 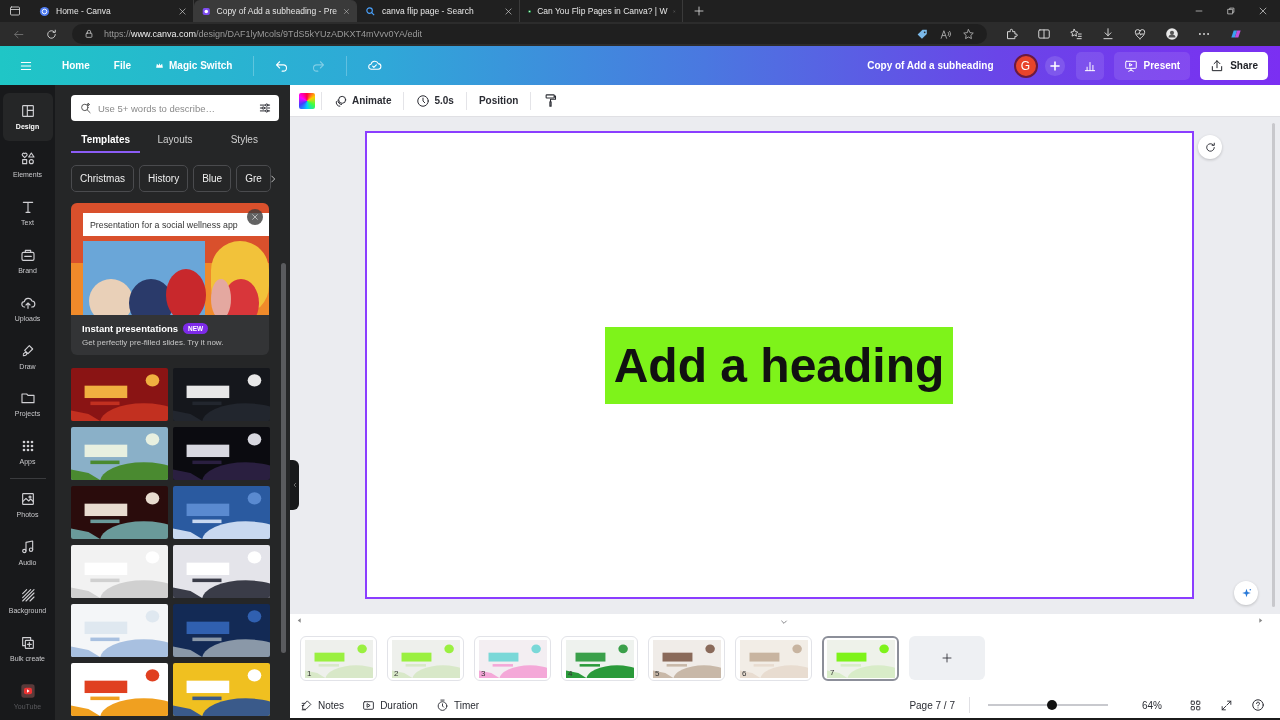 What do you see at coordinates (322, 705) in the screenshot?
I see `notes-button: Notes` at bounding box center [322, 705].